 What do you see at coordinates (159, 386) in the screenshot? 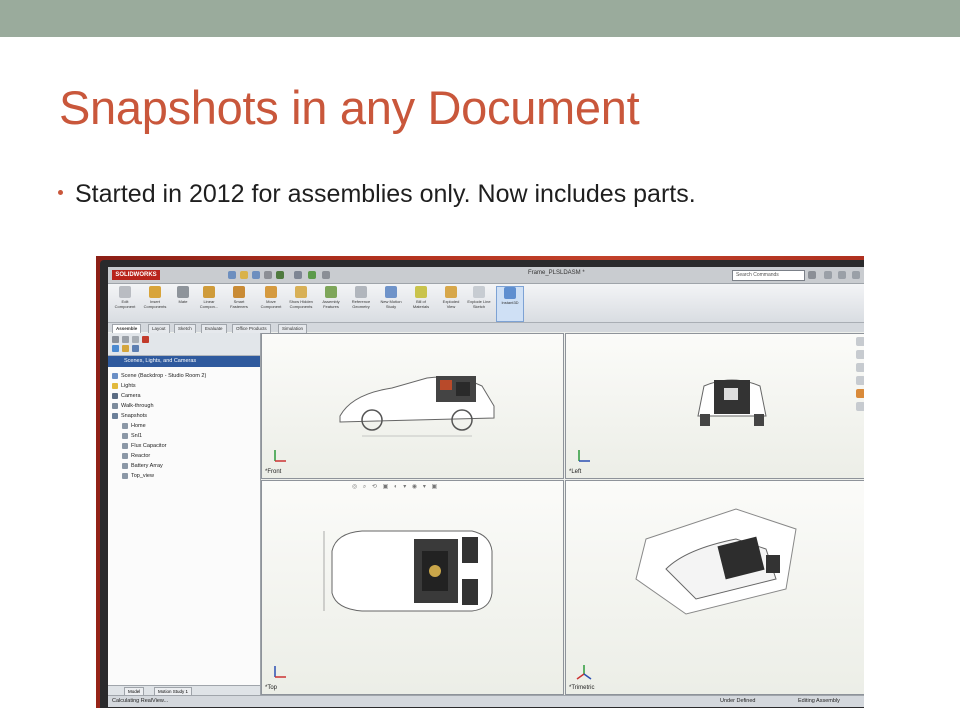
I see `tree-item: Lights` at bounding box center [159, 386].